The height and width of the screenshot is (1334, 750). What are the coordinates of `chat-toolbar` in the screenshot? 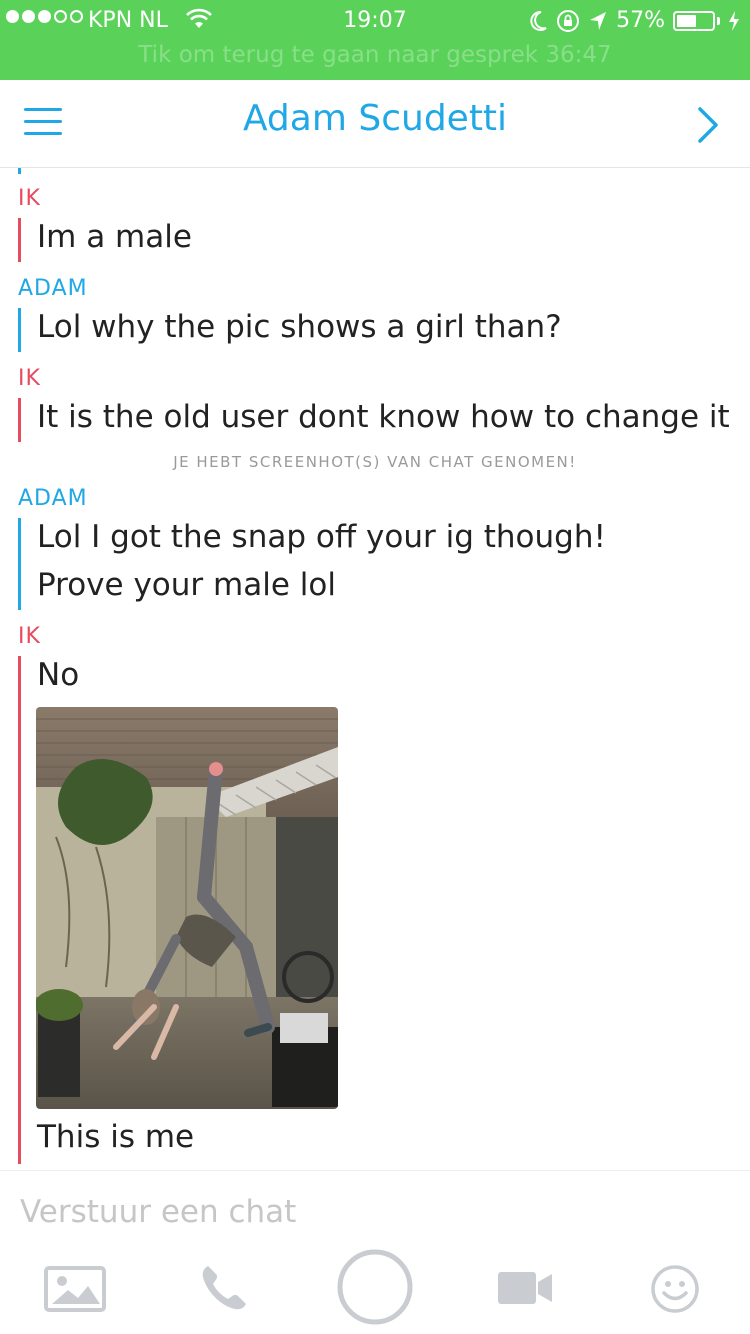 It's located at (375, 1291).